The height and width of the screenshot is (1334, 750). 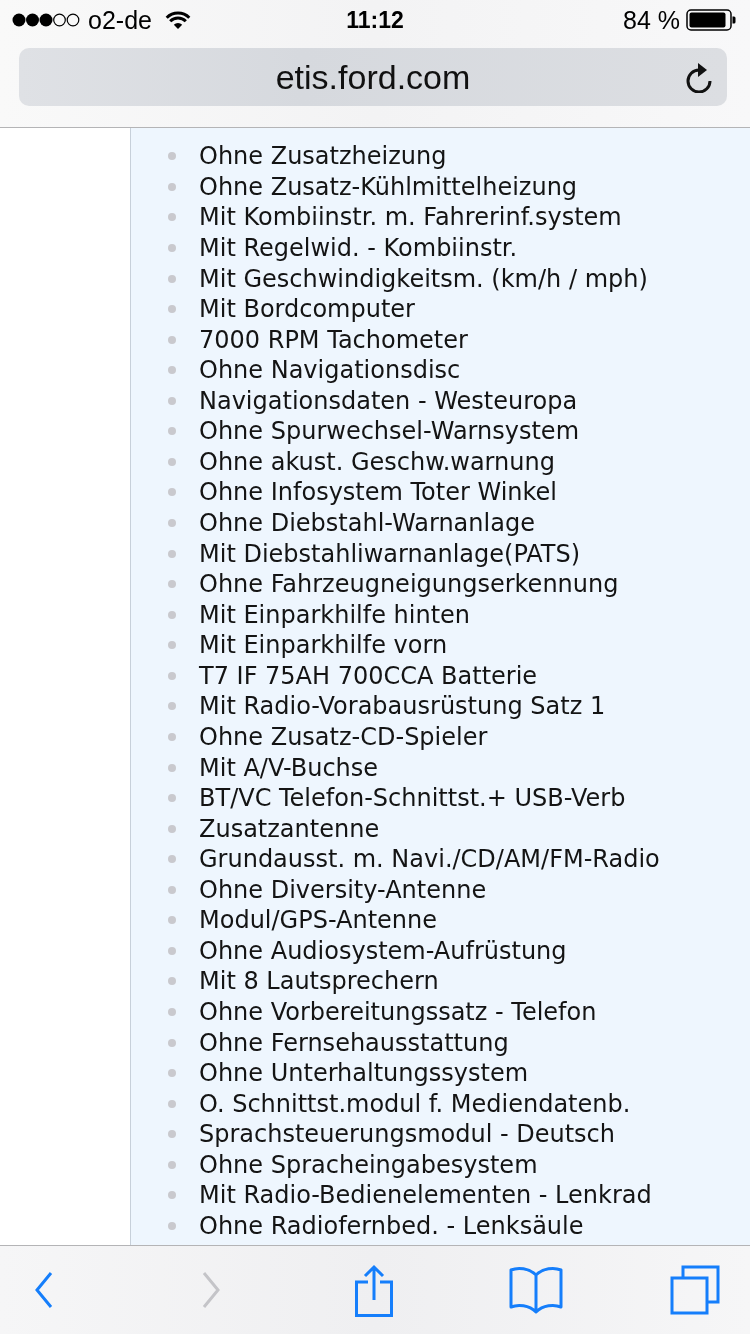 What do you see at coordinates (415, 1103) in the screenshot?
I see `spec-item: O. Schnittst.modul f. Mediendatenb.` at bounding box center [415, 1103].